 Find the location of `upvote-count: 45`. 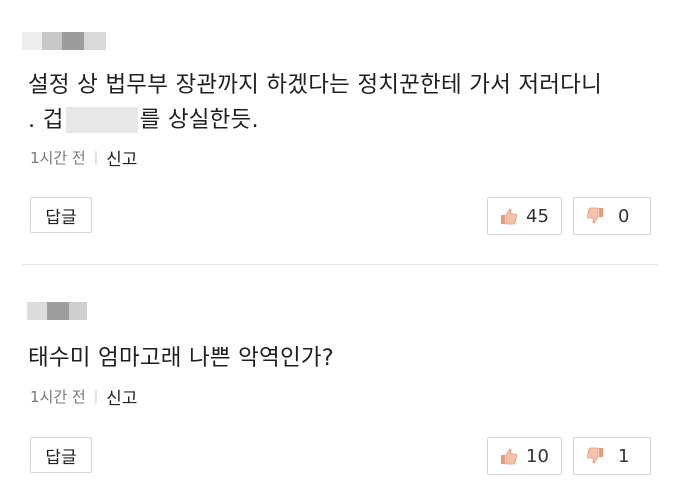

upvote-count: 45 is located at coordinates (537, 216).